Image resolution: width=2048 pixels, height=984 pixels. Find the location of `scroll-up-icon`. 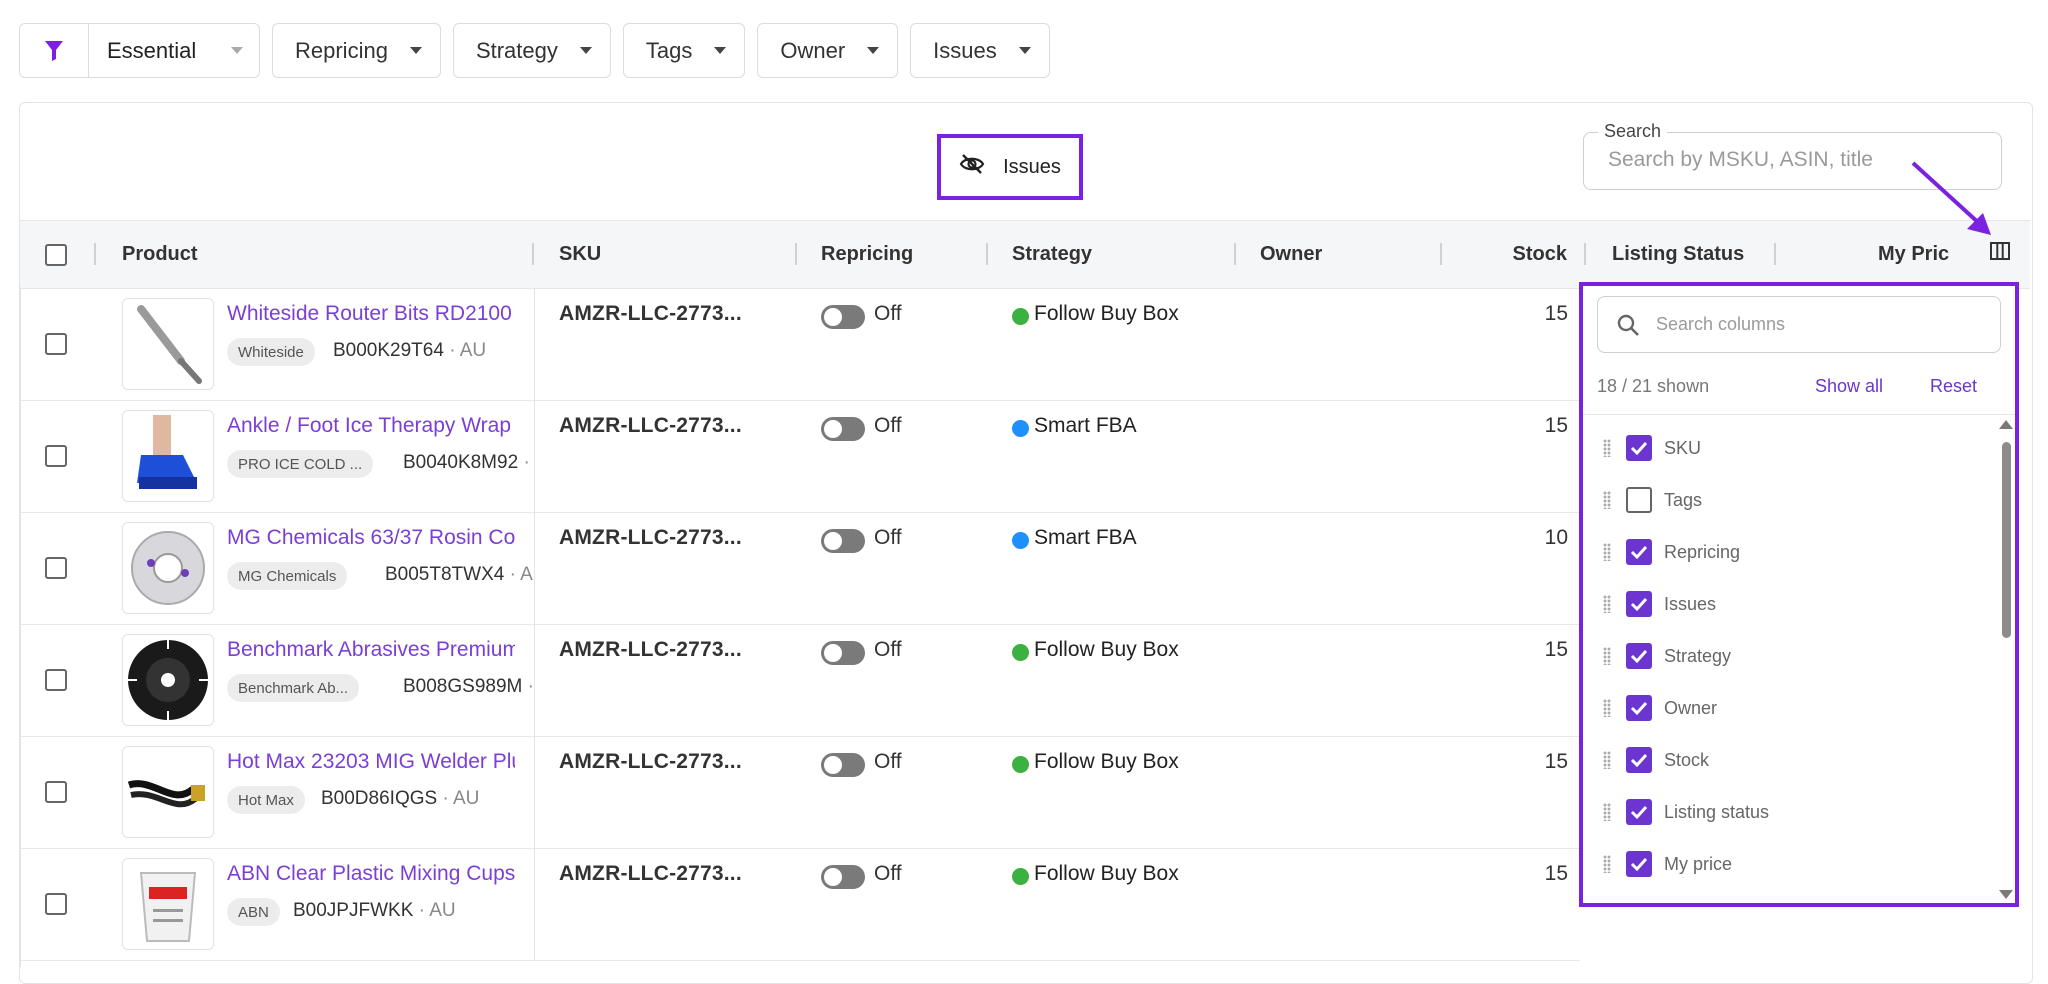

scroll-up-icon is located at coordinates (2006, 424).